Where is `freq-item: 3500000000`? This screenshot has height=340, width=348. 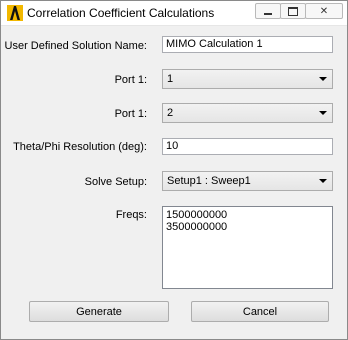 freq-item: 3500000000 is located at coordinates (197, 227).